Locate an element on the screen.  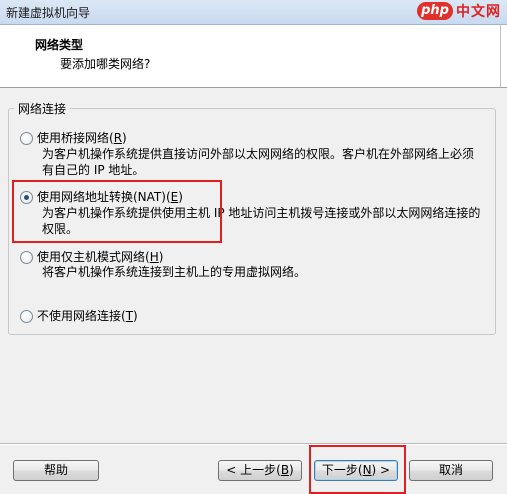
window-title: 新建虚拟机向导 is located at coordinates (48, 13).